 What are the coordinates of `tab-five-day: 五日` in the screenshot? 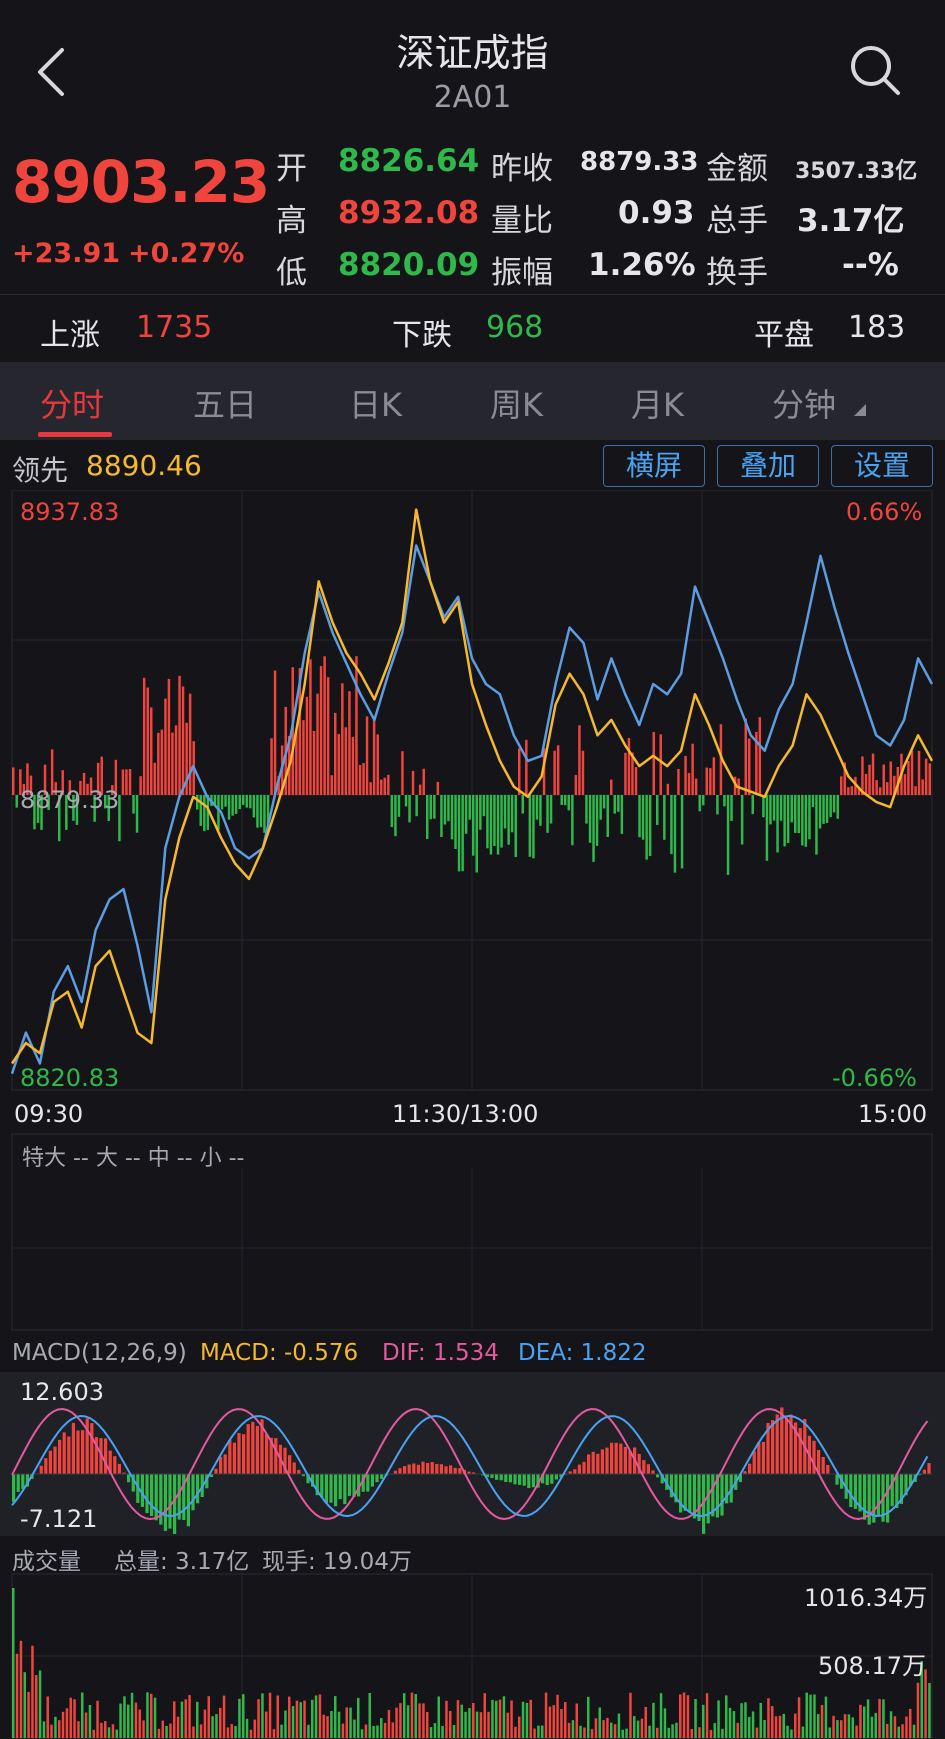 It's located at (225, 403).